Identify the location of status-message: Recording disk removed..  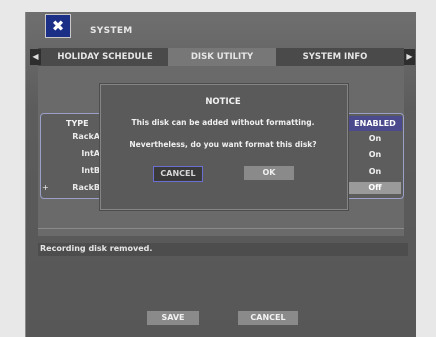
(96, 248).